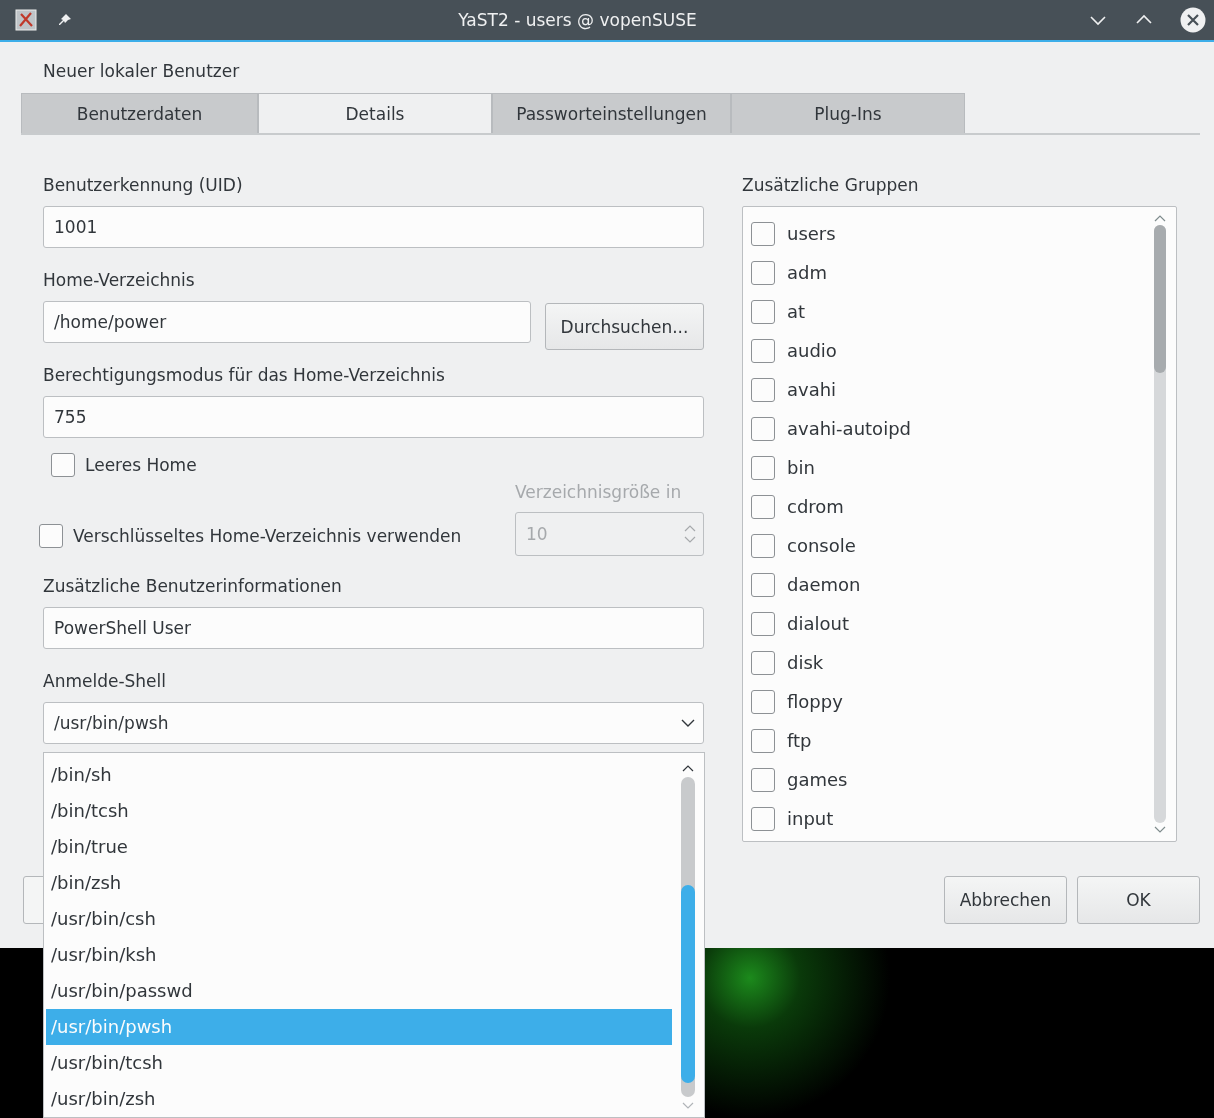 The height and width of the screenshot is (1118, 1214). I want to click on group-name: adm, so click(807, 272).